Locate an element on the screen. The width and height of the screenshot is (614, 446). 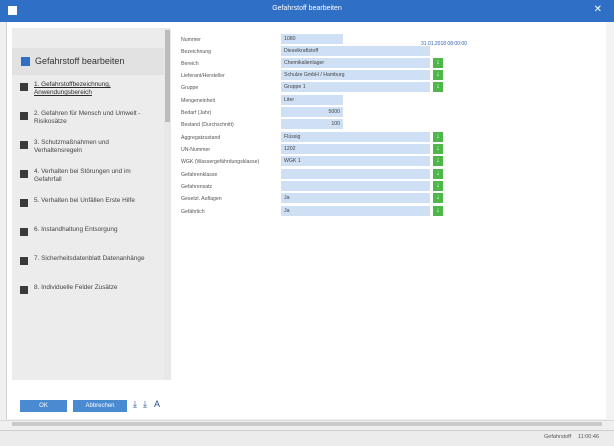
field-label: Bestand (Durchschnitt) is located at coordinates (207, 125).